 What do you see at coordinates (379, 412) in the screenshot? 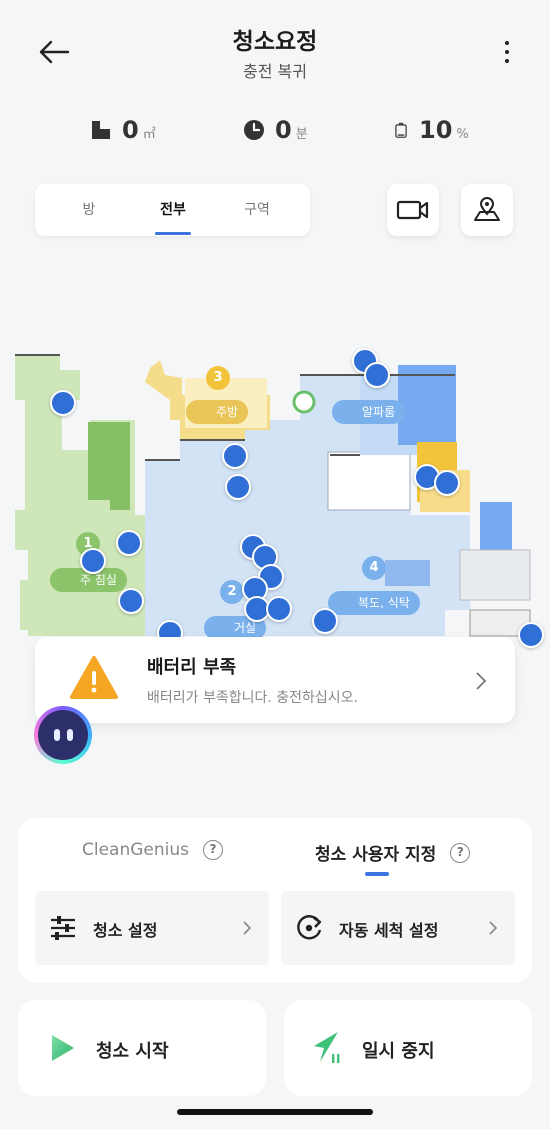
I see `room-label-text: 알파룸` at bounding box center [379, 412].